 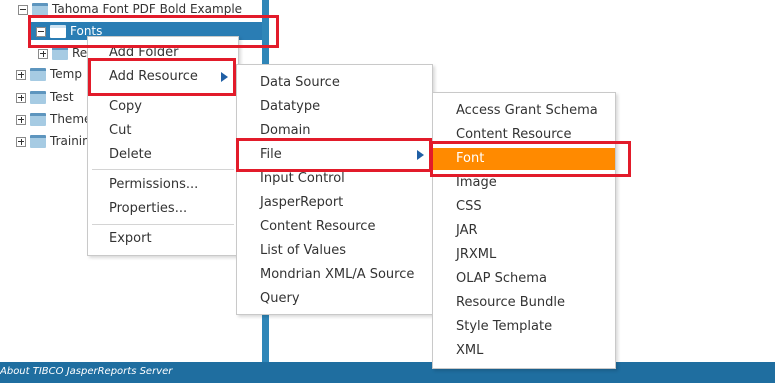 What do you see at coordinates (163, 155) in the screenshot?
I see `menu-item-delete: Delete` at bounding box center [163, 155].